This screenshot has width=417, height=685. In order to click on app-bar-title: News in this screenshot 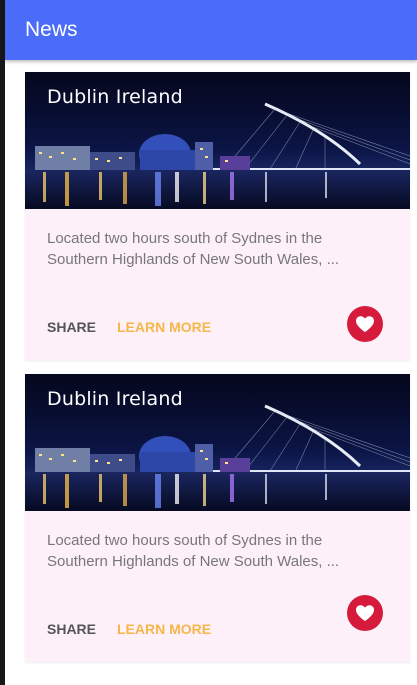, I will do `click(51, 29)`.